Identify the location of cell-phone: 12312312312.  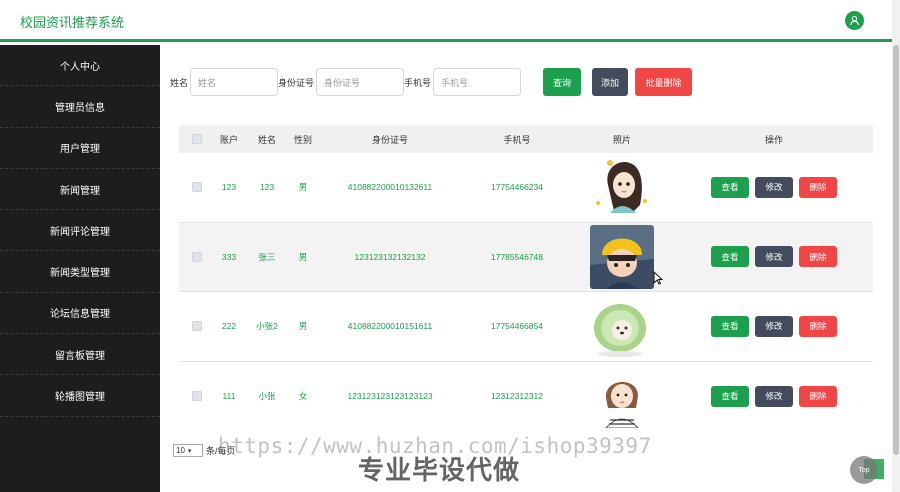
(516, 396).